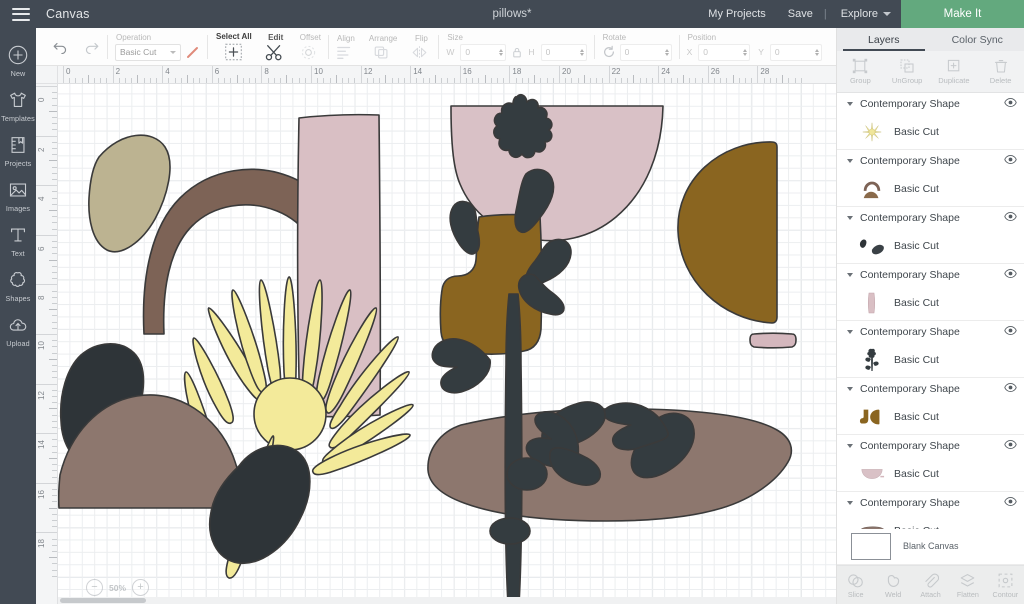 The width and height of the screenshot is (1024, 604). What do you see at coordinates (563, 52) in the screenshot?
I see `size-height-input: 0` at bounding box center [563, 52].